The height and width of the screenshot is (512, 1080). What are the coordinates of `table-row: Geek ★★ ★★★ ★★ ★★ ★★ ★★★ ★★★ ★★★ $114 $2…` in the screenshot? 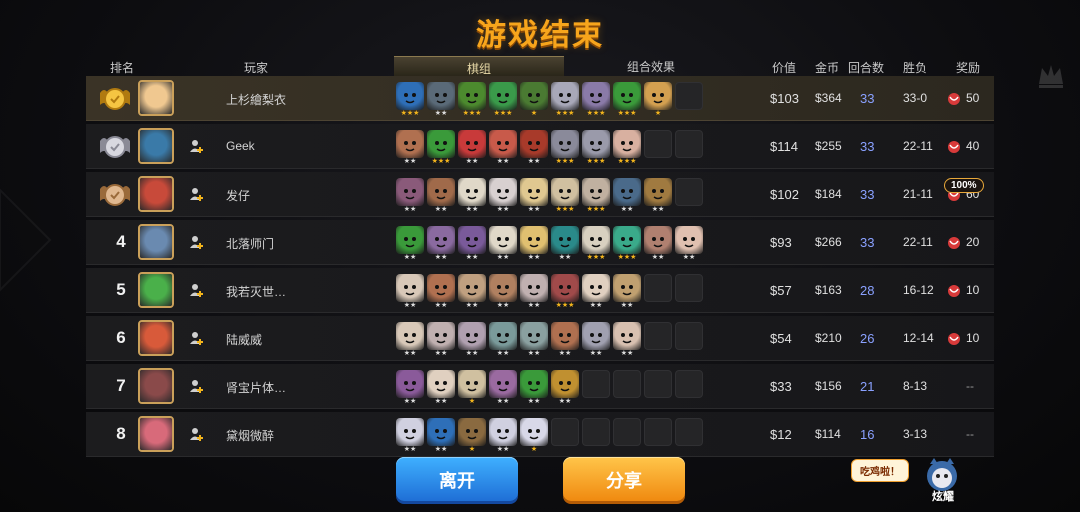 It's located at (540, 146).